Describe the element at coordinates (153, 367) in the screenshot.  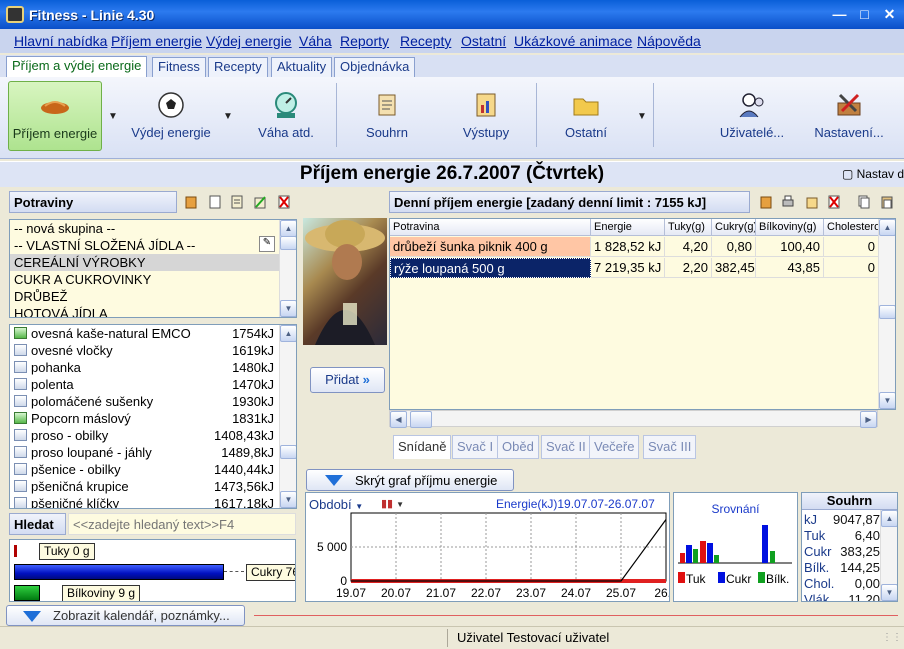
I see `list-item: pohanka 1480kJ` at that location.